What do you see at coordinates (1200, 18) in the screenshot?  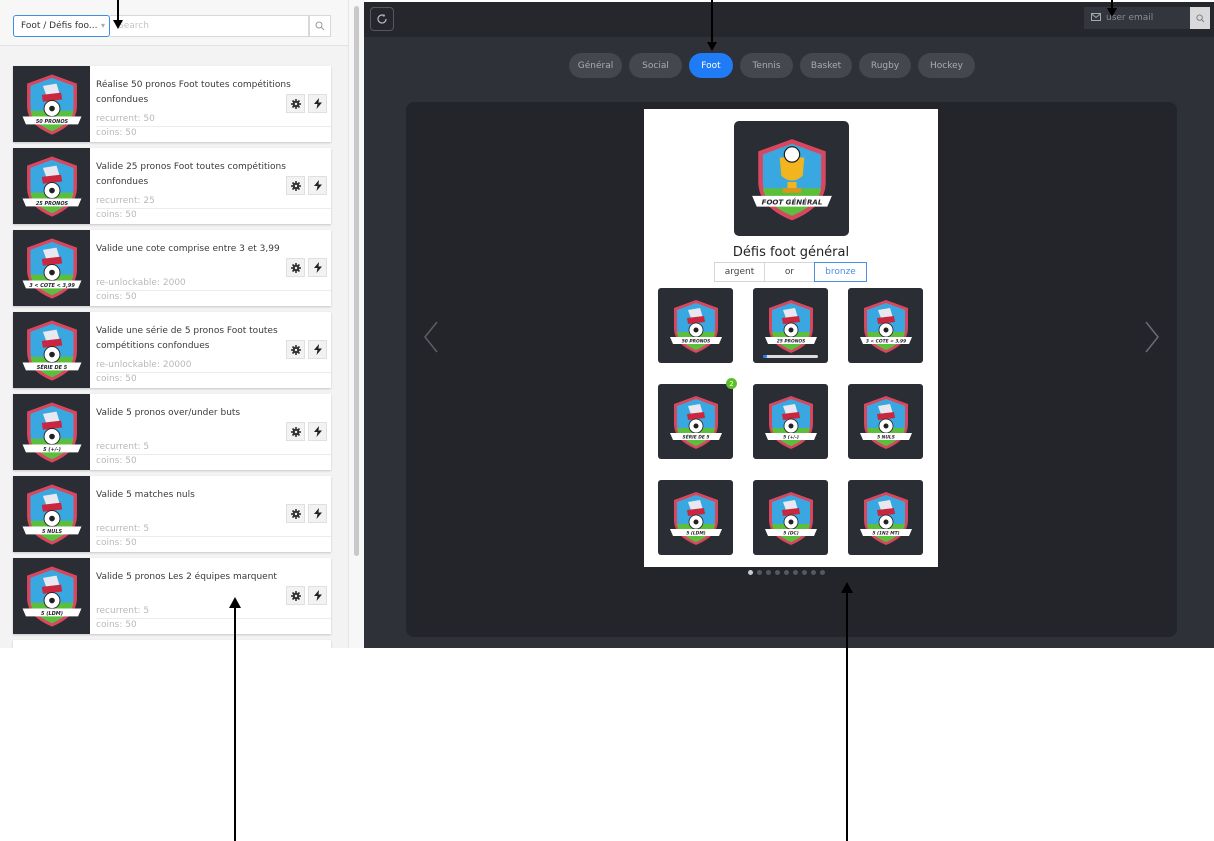 I see `email-search-button` at bounding box center [1200, 18].